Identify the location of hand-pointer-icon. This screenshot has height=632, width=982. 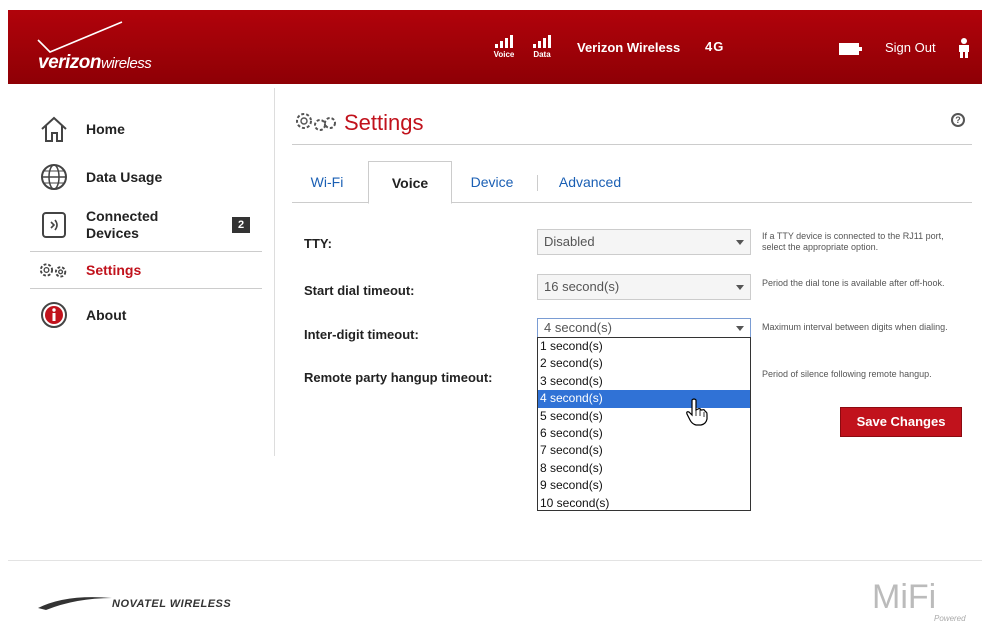
(697, 412).